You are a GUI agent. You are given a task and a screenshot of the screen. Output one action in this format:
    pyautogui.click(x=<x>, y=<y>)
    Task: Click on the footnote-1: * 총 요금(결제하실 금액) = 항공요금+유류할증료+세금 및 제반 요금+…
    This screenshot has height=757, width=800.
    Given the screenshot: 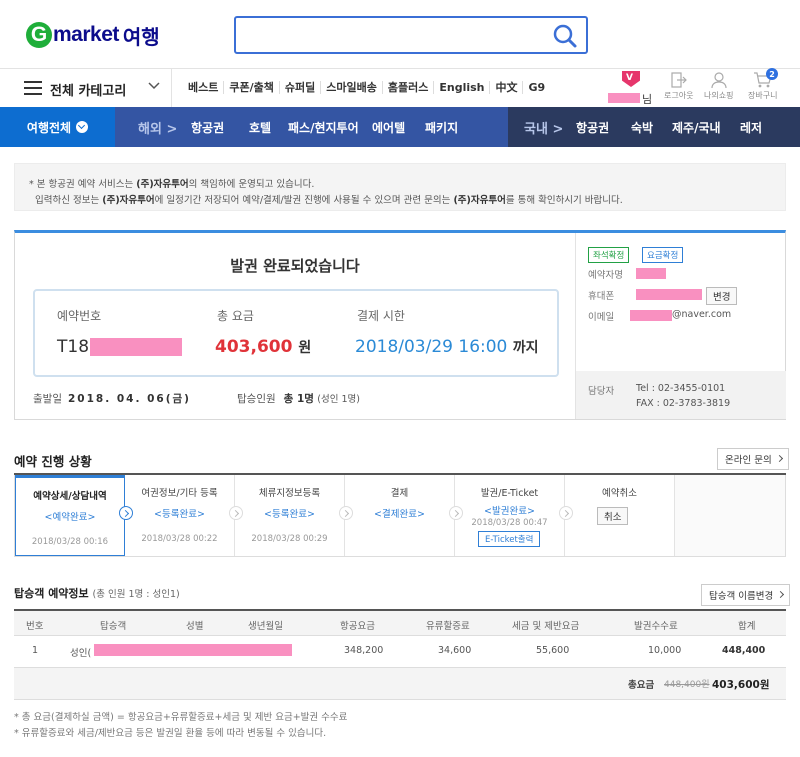 What is the action you would take?
    pyautogui.click(x=181, y=717)
    